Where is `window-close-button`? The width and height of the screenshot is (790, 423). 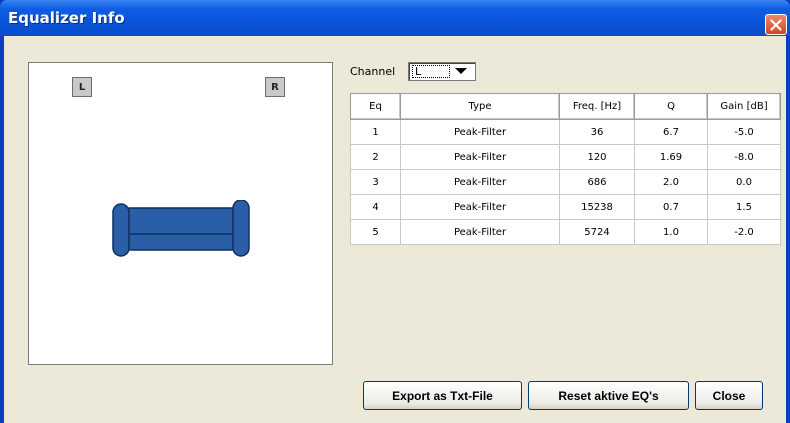
window-close-button is located at coordinates (776, 24).